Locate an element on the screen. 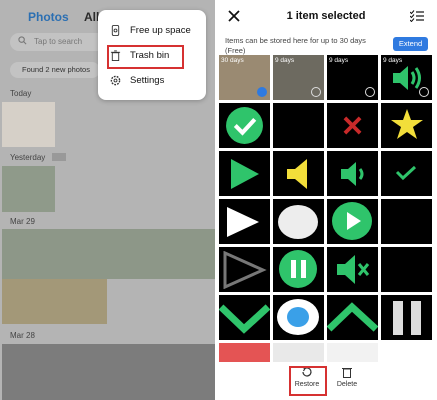 The width and height of the screenshot is (437, 400). empty-space is located at coordinates (161, 301).